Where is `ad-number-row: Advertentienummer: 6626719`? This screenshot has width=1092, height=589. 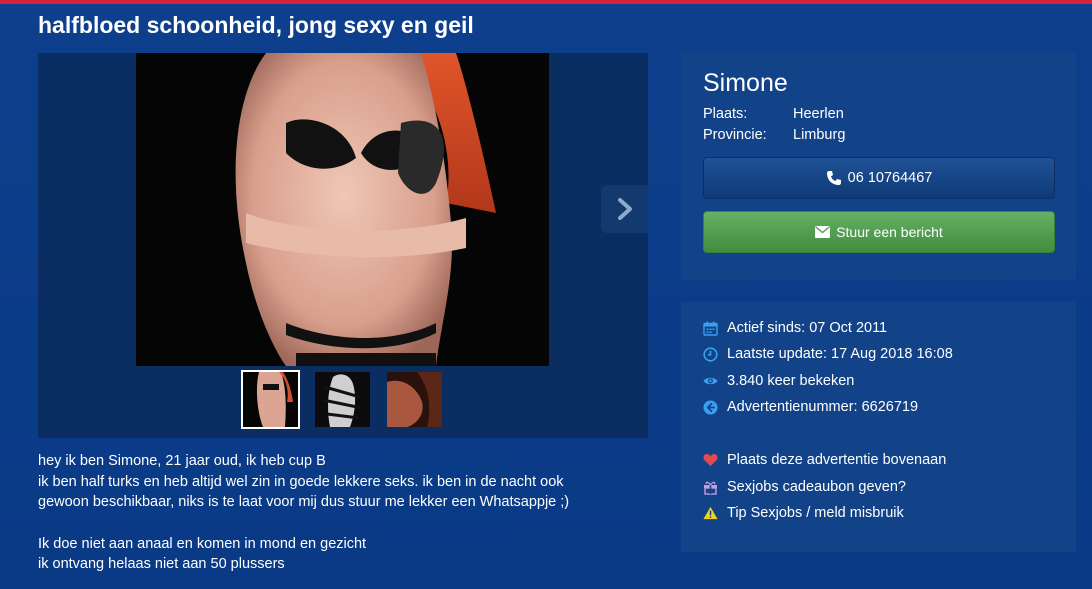
ad-number-row: Advertentienummer: 6626719 is located at coordinates (810, 407).